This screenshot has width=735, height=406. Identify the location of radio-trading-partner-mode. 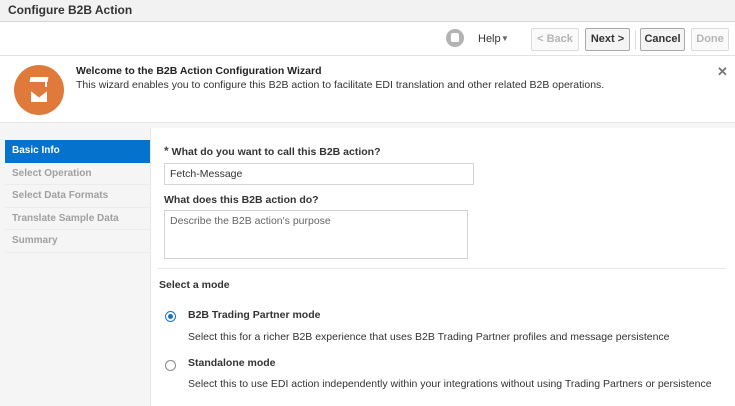
(170, 316).